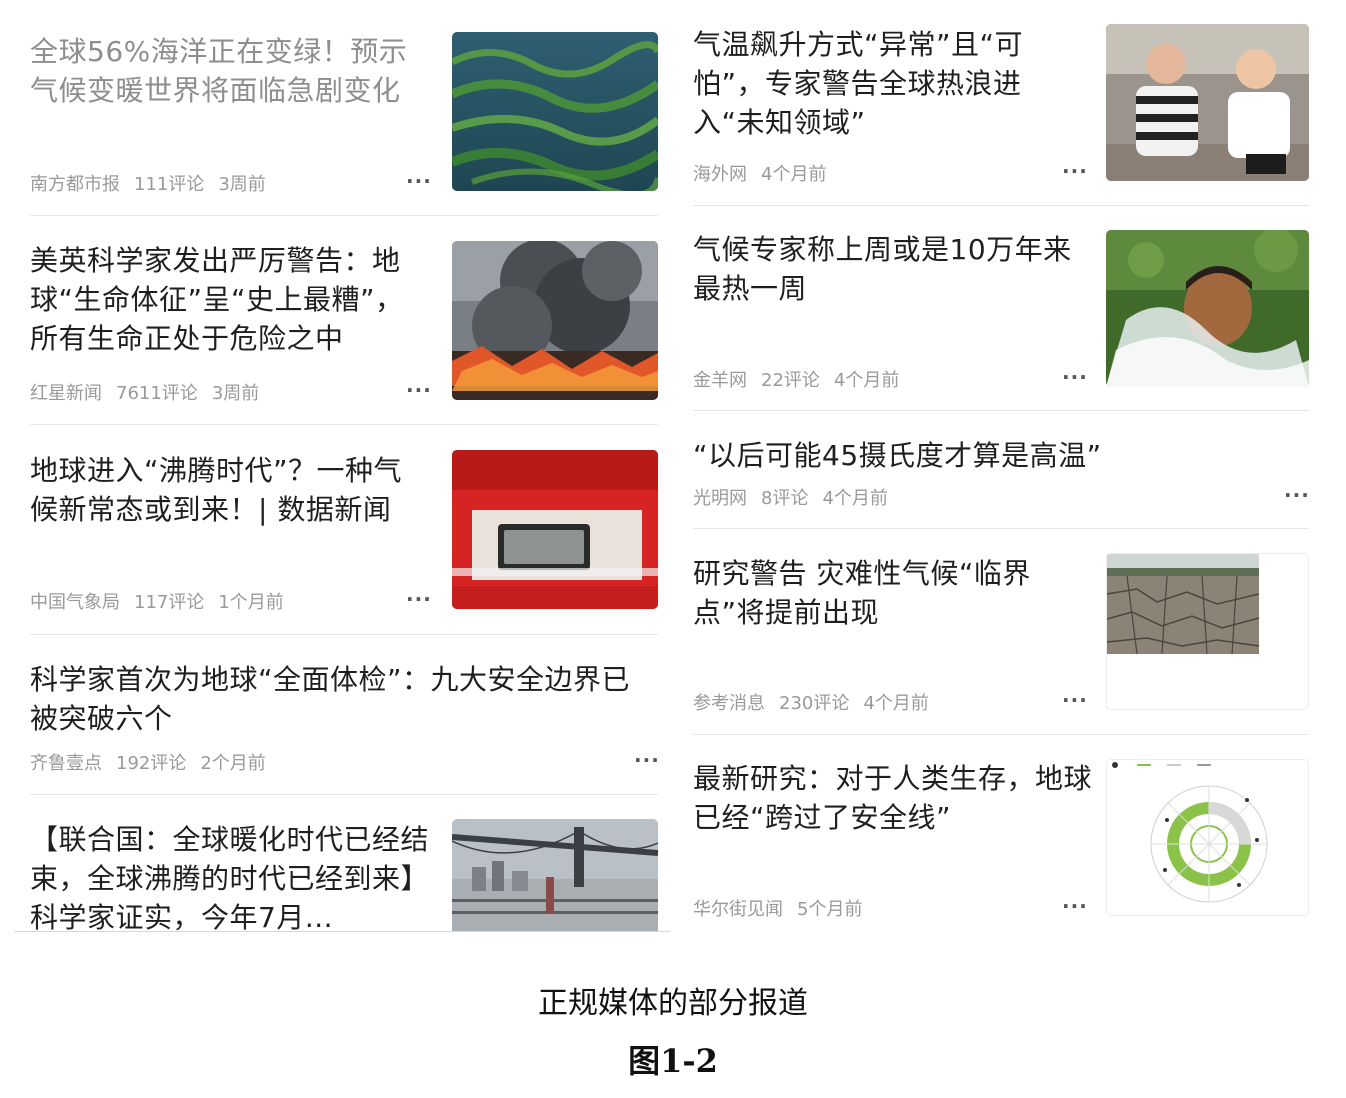  What do you see at coordinates (1207, 837) in the screenshot?
I see `planetary-boundaries-diagram` at bounding box center [1207, 837].